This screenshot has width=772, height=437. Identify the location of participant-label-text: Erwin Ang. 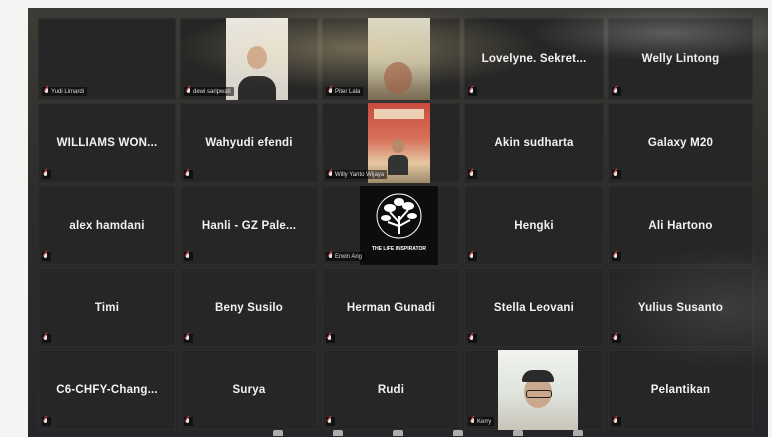
(349, 256).